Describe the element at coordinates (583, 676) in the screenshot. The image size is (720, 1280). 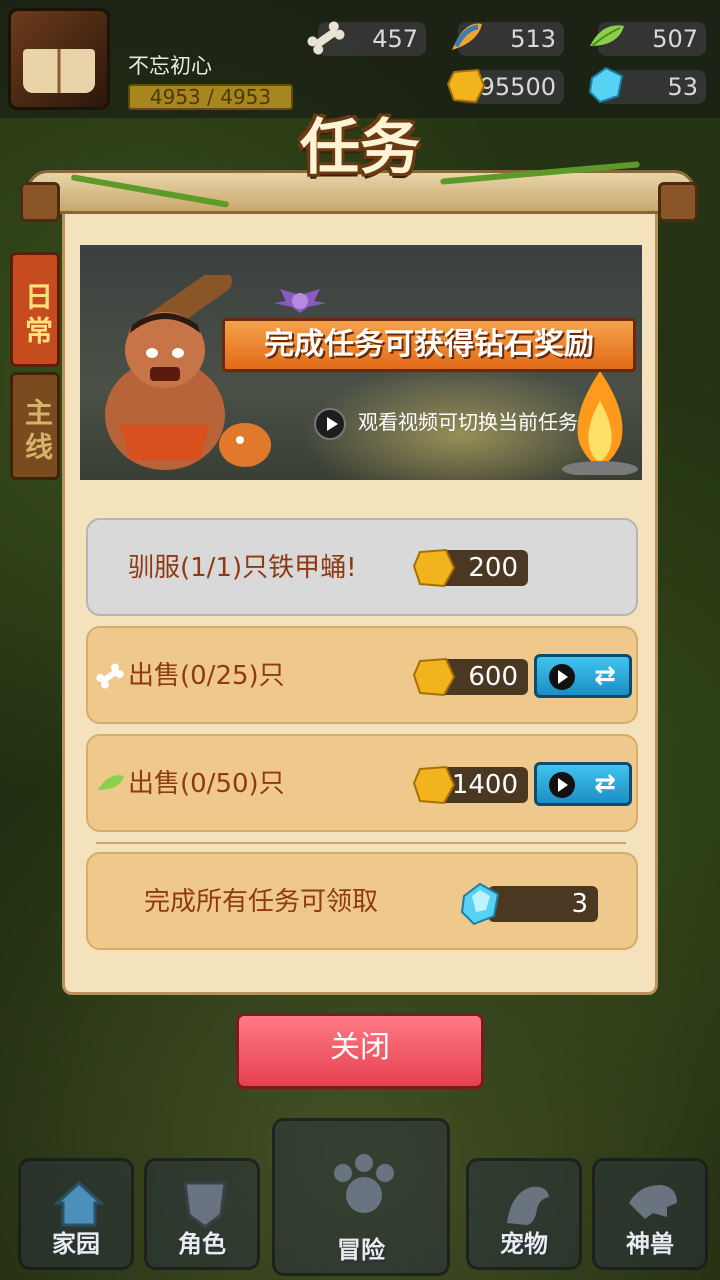
I see `task-2-swap-video-button: ⇄` at that location.